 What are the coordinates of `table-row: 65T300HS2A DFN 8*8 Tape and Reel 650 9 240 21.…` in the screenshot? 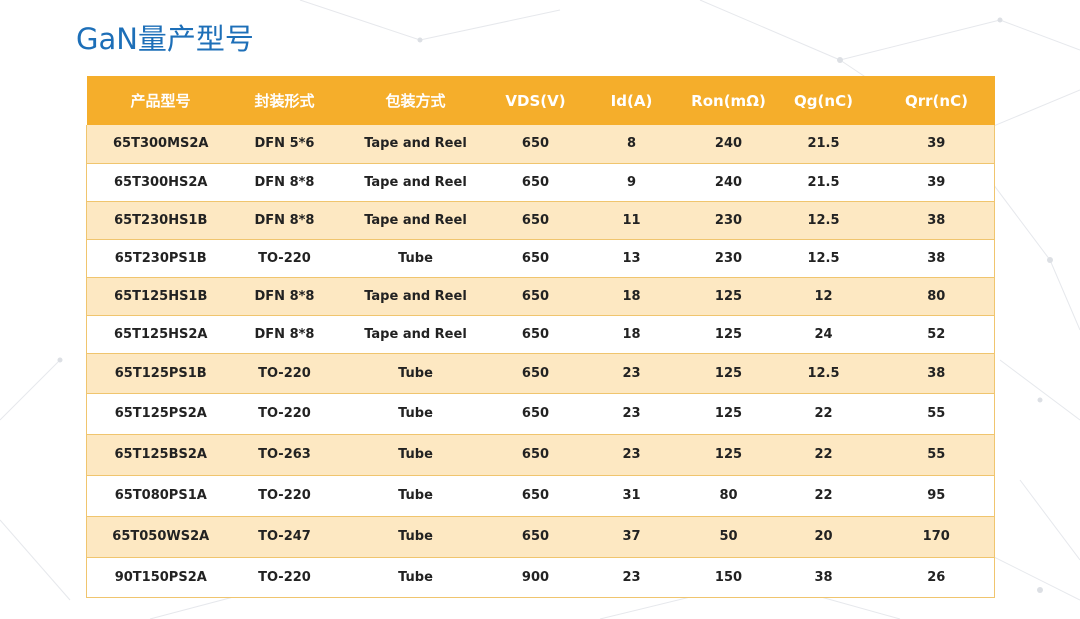 It's located at (540, 182).